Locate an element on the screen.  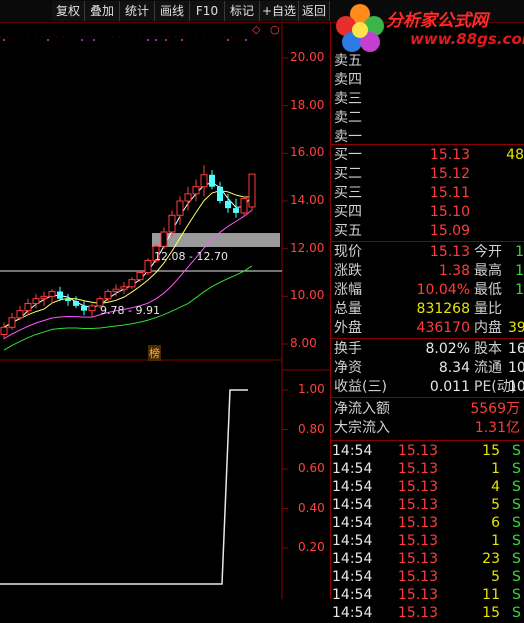
diamond-marker: ◇ is located at coordinates (256, 29).